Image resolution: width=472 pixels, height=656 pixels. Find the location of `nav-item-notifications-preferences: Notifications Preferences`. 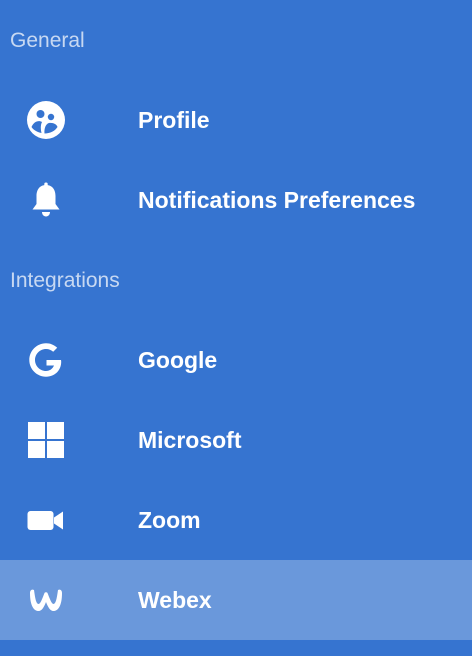

nav-item-notifications-preferences: Notifications Preferences is located at coordinates (236, 200).